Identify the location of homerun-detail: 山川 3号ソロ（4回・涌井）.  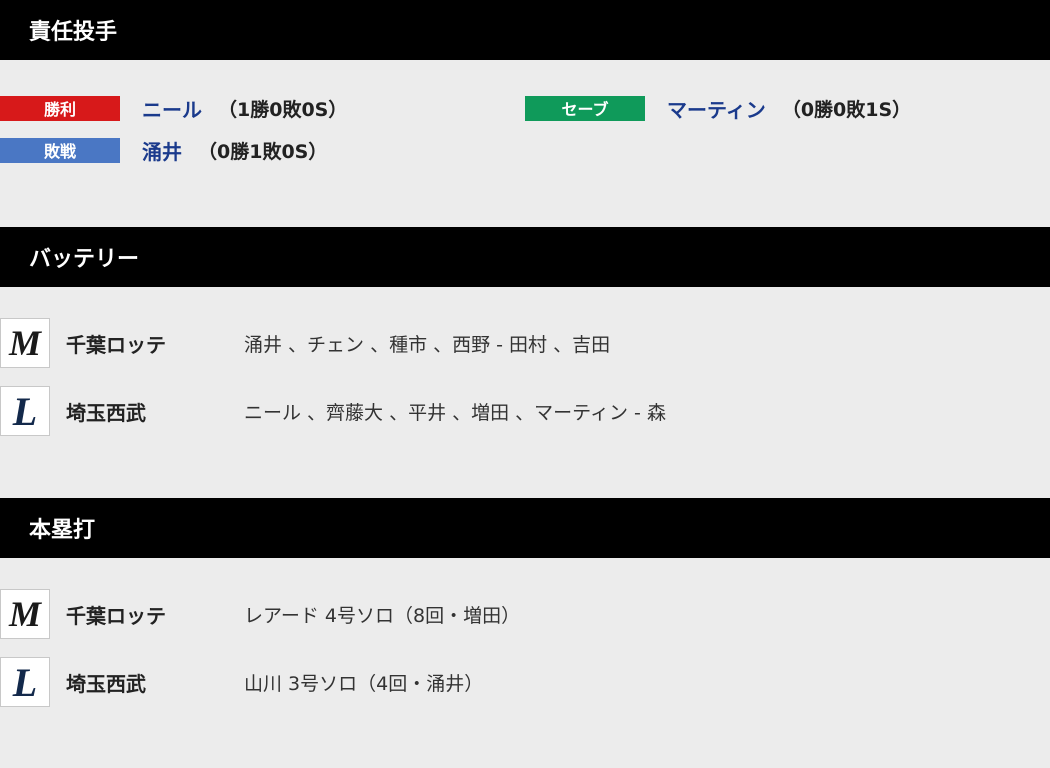
(364, 683).